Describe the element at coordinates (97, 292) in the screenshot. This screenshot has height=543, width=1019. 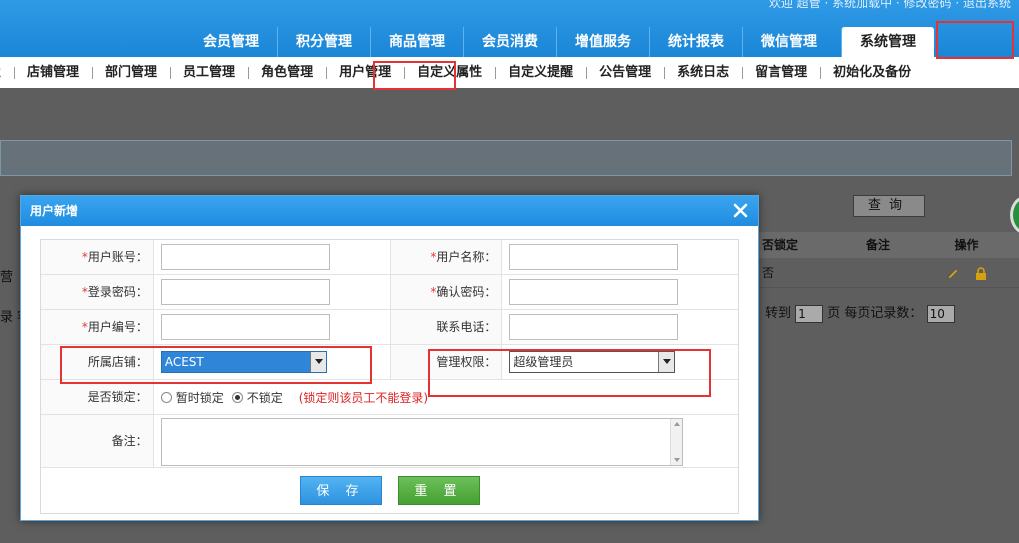
I see `password-label: *登录密码：` at that location.